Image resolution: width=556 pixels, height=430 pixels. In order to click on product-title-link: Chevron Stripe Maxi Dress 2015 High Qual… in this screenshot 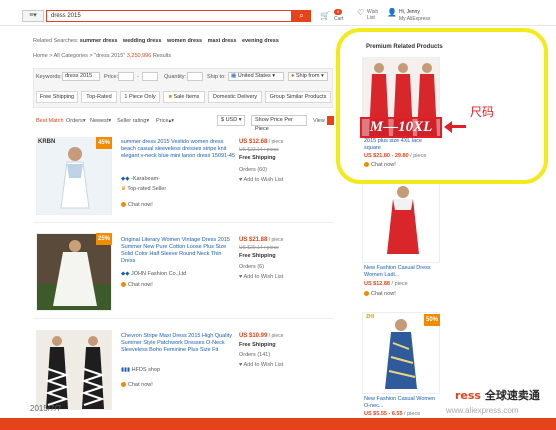, I will do `click(178, 343)`.